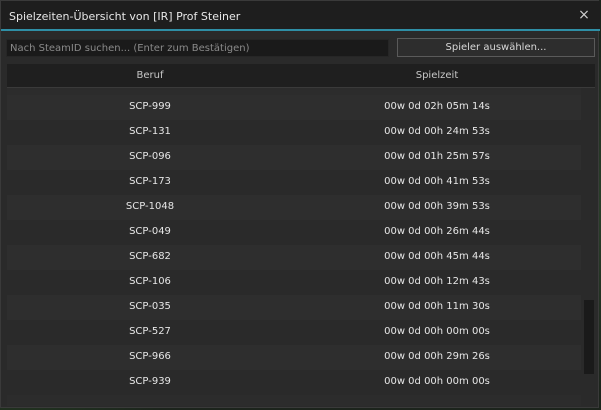  I want to click on playtime-cell: 00w 0d 00h 45m 44s, so click(437, 256).